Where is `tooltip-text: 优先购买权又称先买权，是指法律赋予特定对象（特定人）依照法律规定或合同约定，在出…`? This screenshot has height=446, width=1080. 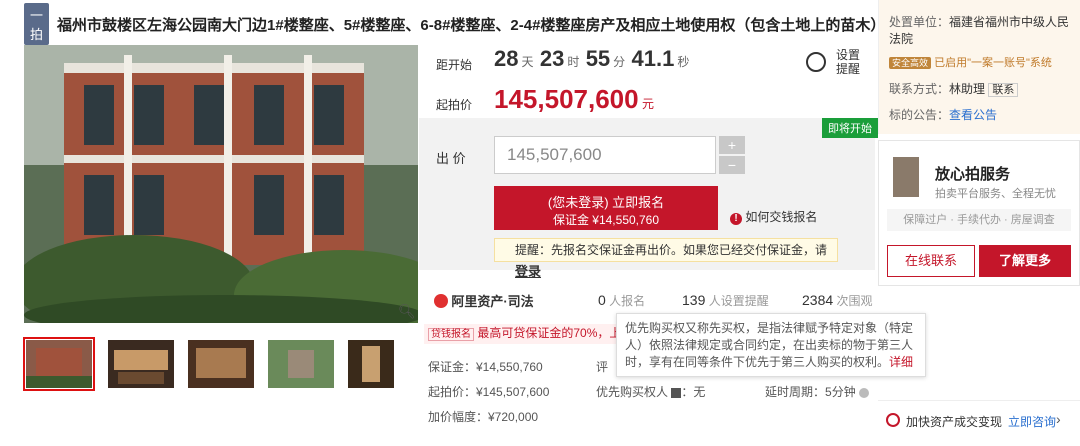
tooltip-text: 优先购买权又称先买权，是指法律赋予特定对象（特定人）依照法律规定或合同约定，在出… is located at coordinates (769, 345).